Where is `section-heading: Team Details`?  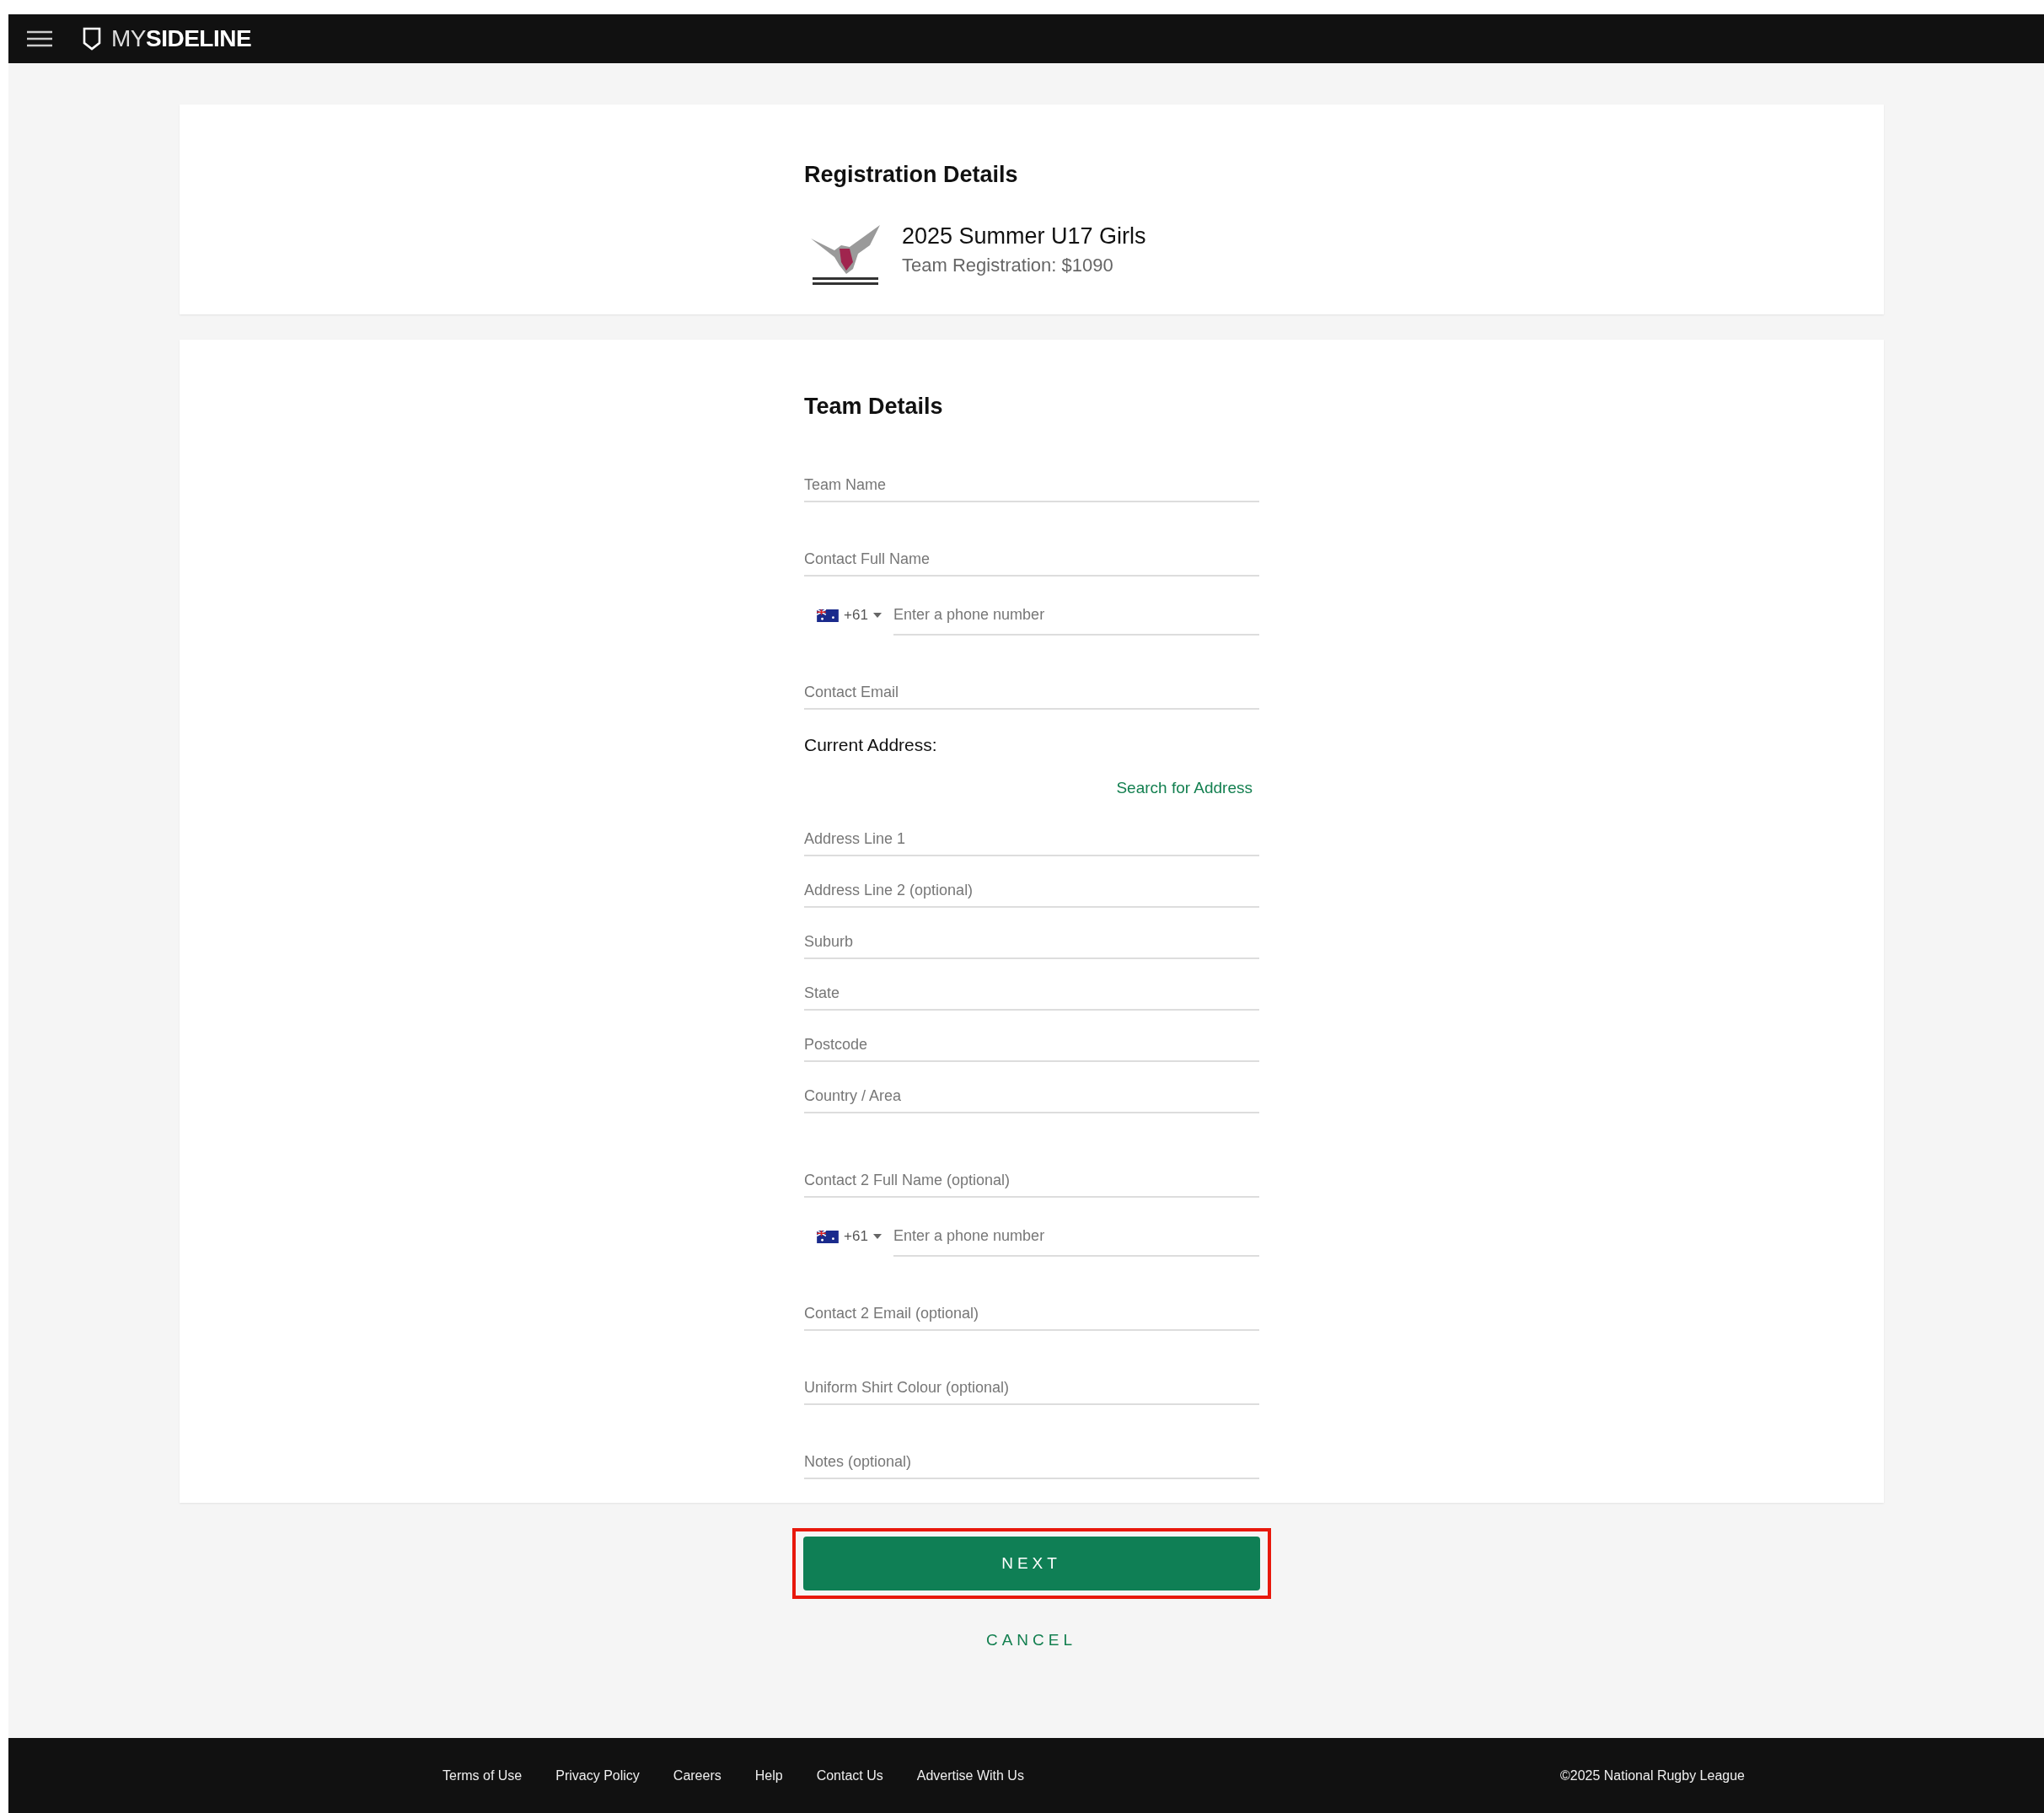
section-heading: Team Details is located at coordinates (874, 407).